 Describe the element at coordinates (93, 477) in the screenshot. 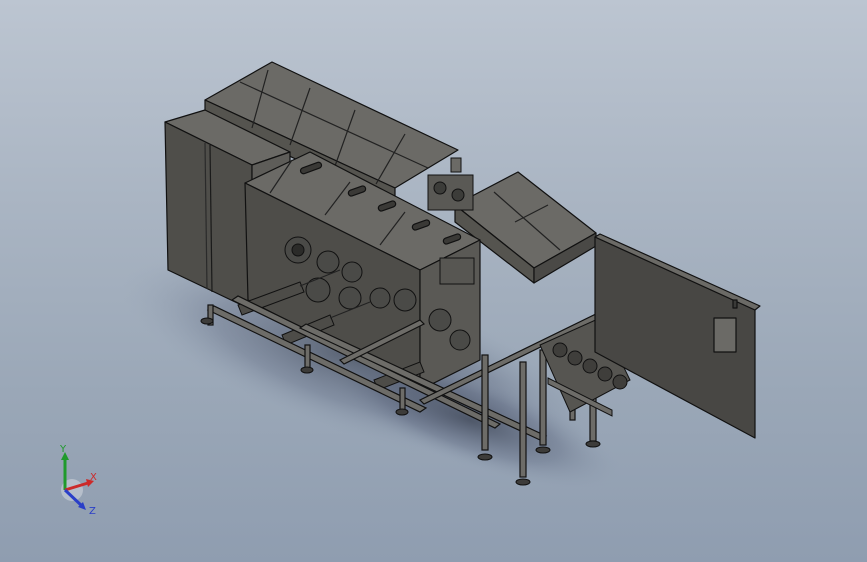

I see `x-axis-label: X` at that location.